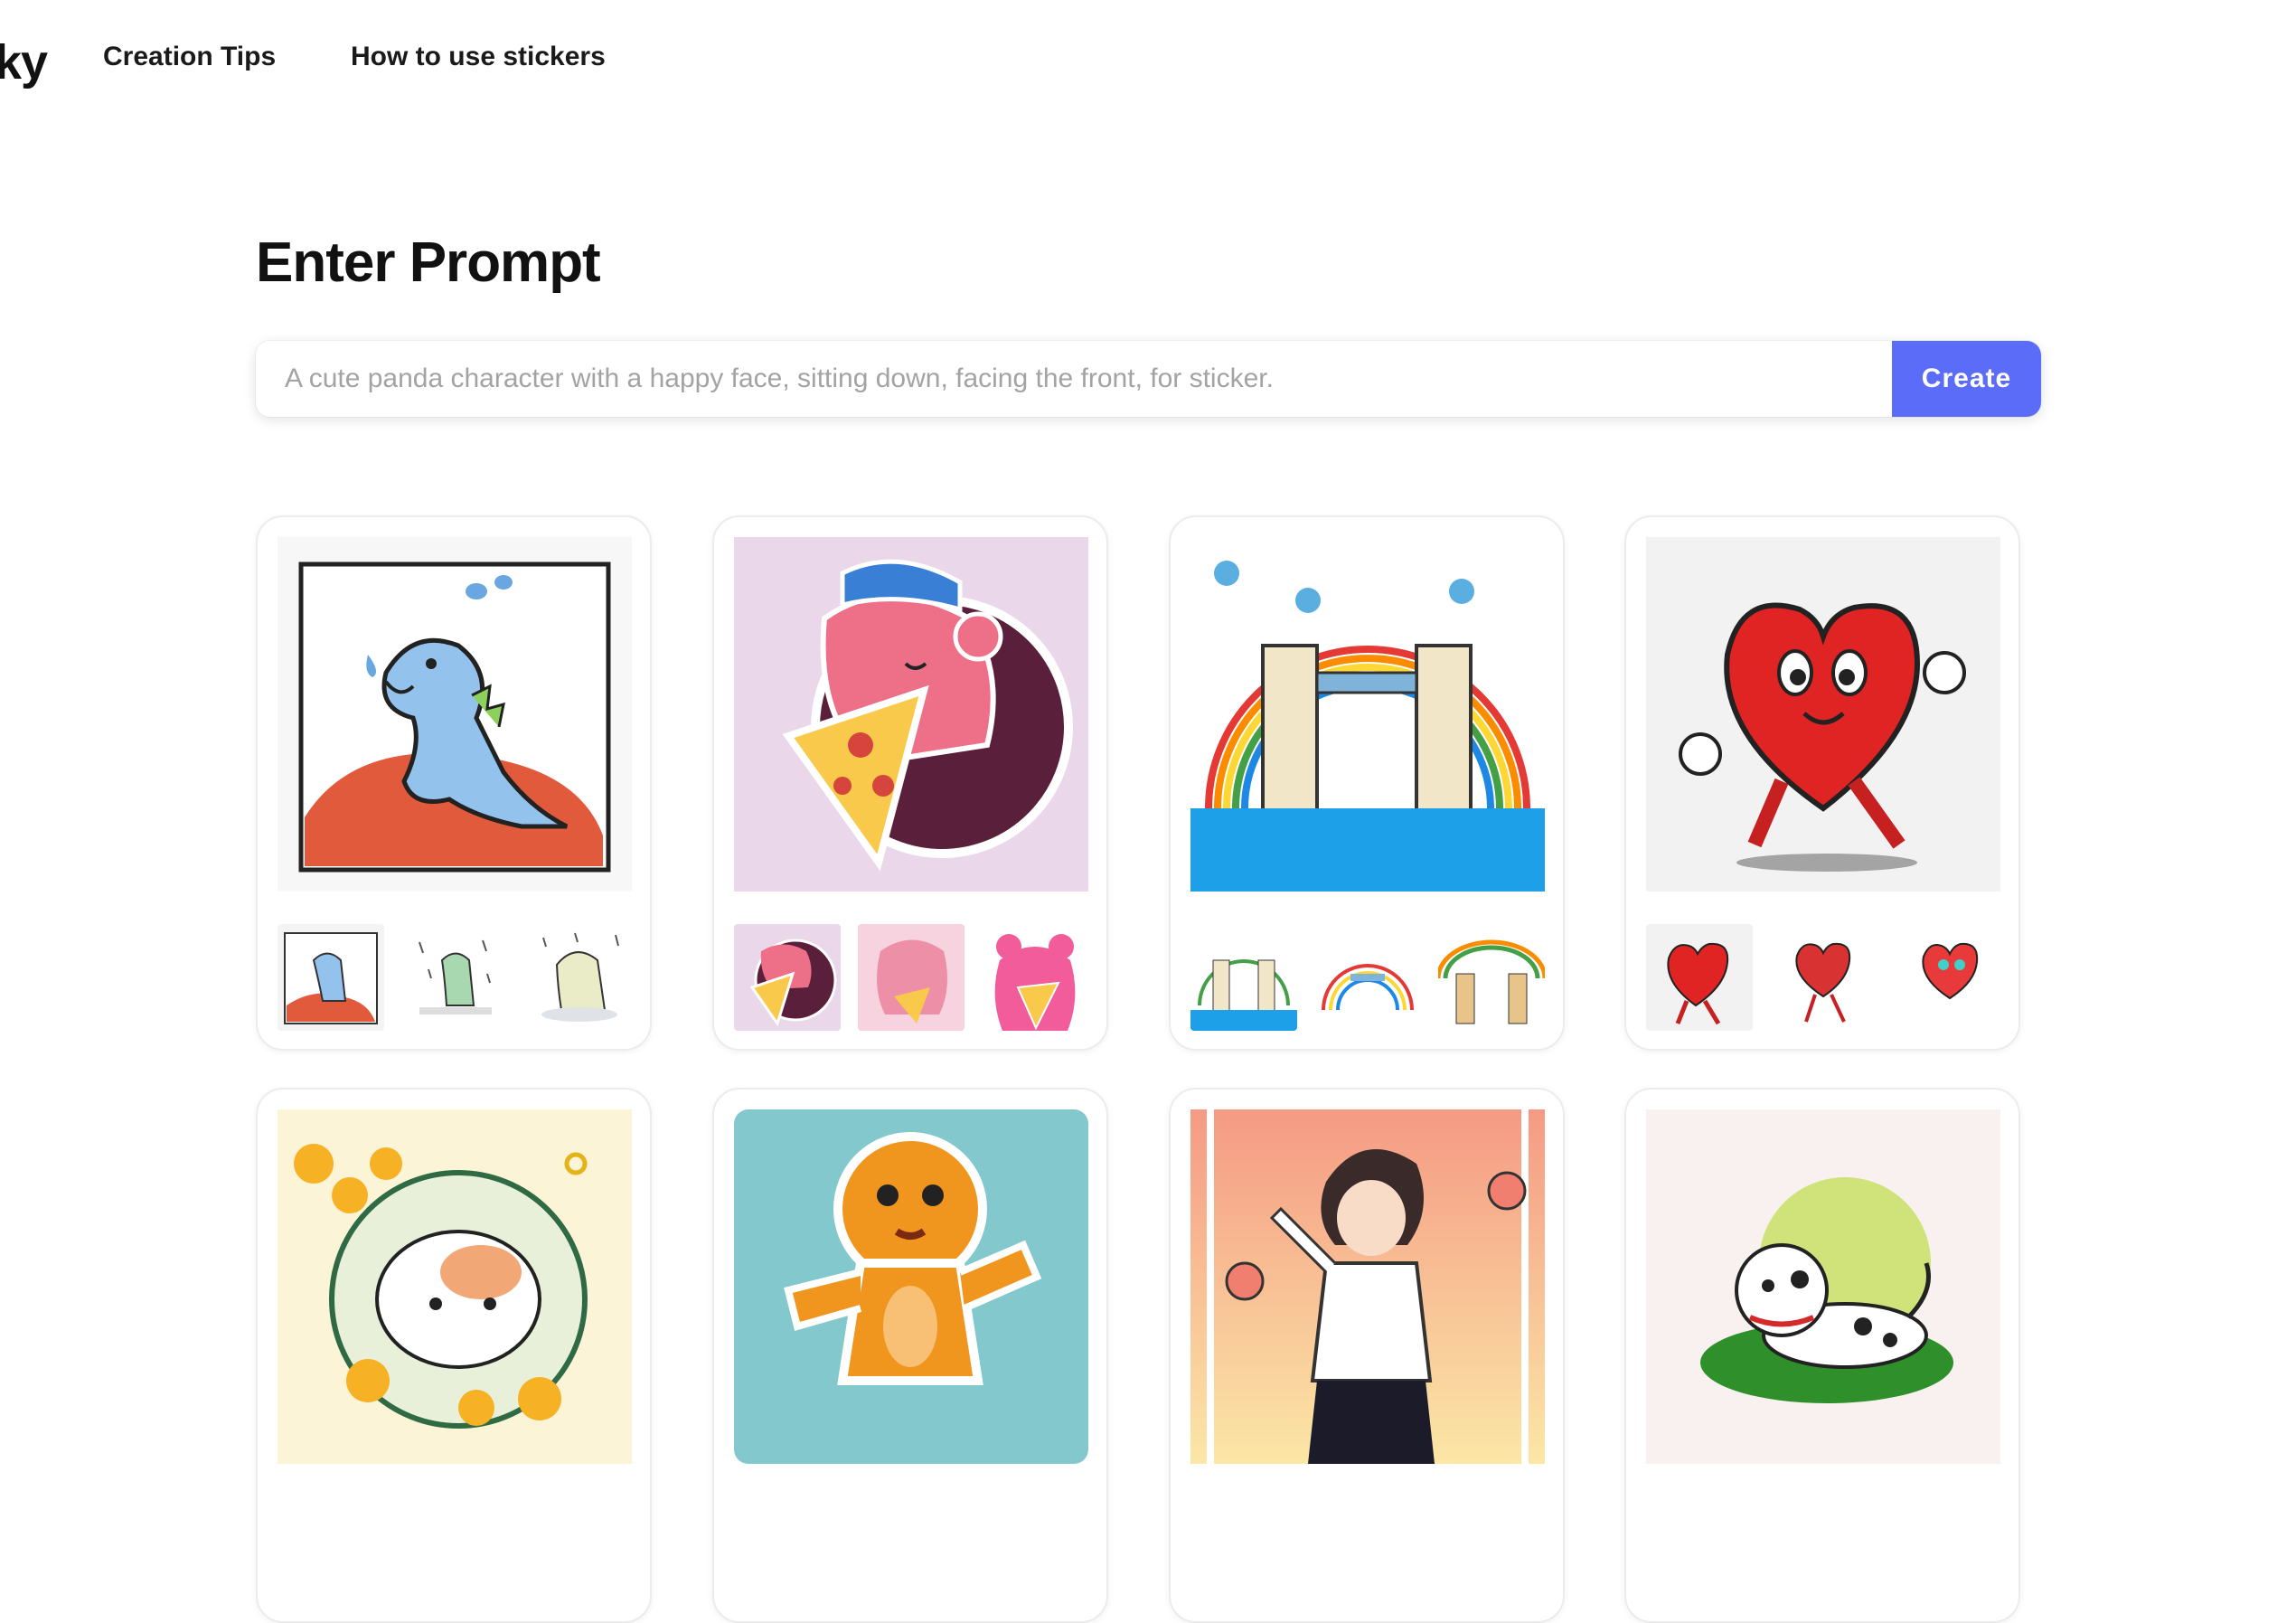  I want to click on prompt-bar: Create, so click(1148, 379).